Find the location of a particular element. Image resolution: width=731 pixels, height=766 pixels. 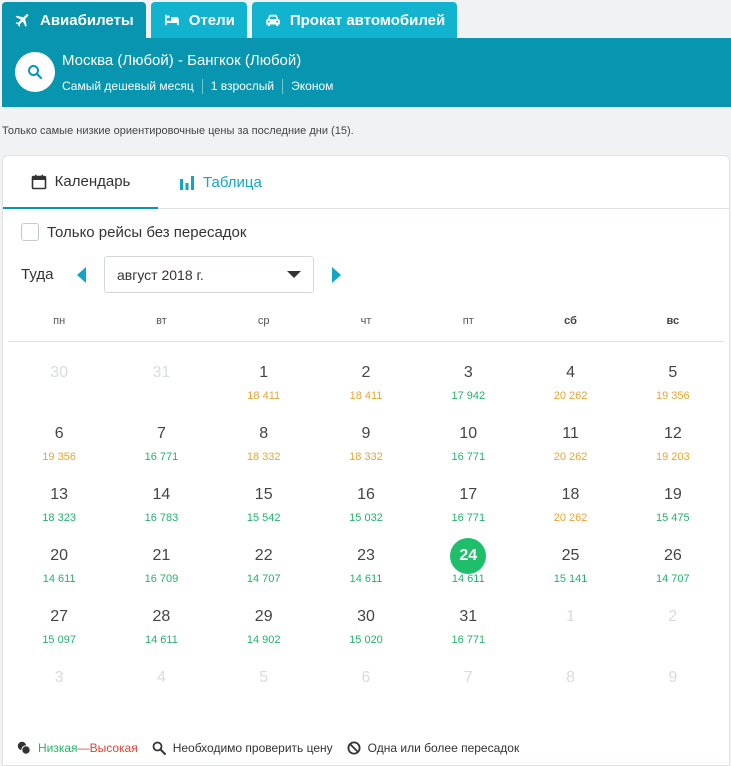

day-number: 6 is located at coordinates (59, 433).